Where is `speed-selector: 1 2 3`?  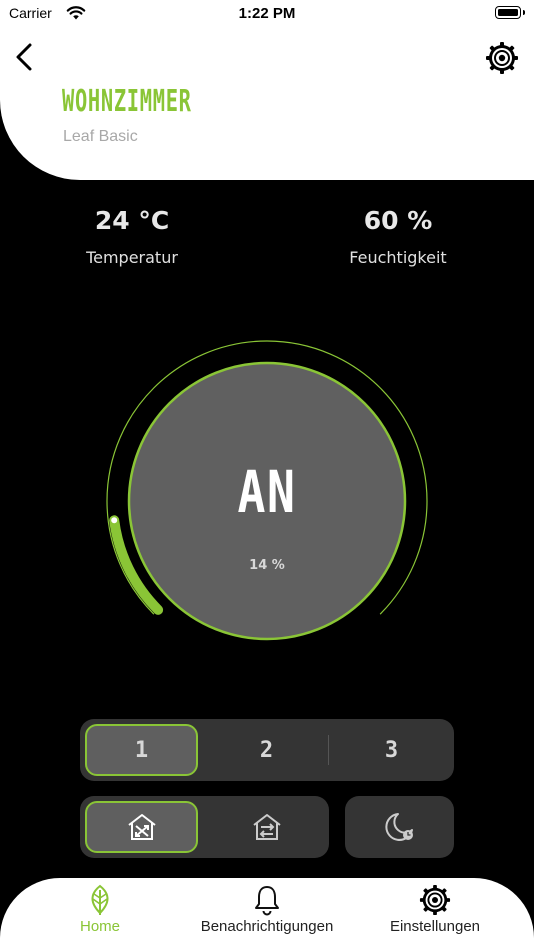 speed-selector: 1 2 3 is located at coordinates (267, 750).